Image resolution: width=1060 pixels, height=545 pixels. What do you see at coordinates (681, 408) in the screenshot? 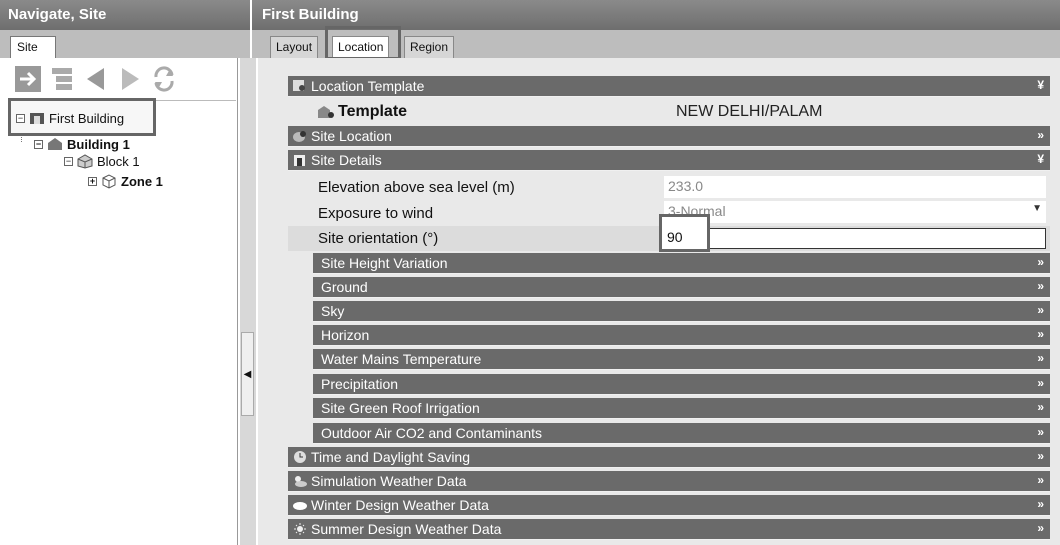
I see `subsection-site-green-roof-irrigation: Site Green Roof Irrigation »` at bounding box center [681, 408].